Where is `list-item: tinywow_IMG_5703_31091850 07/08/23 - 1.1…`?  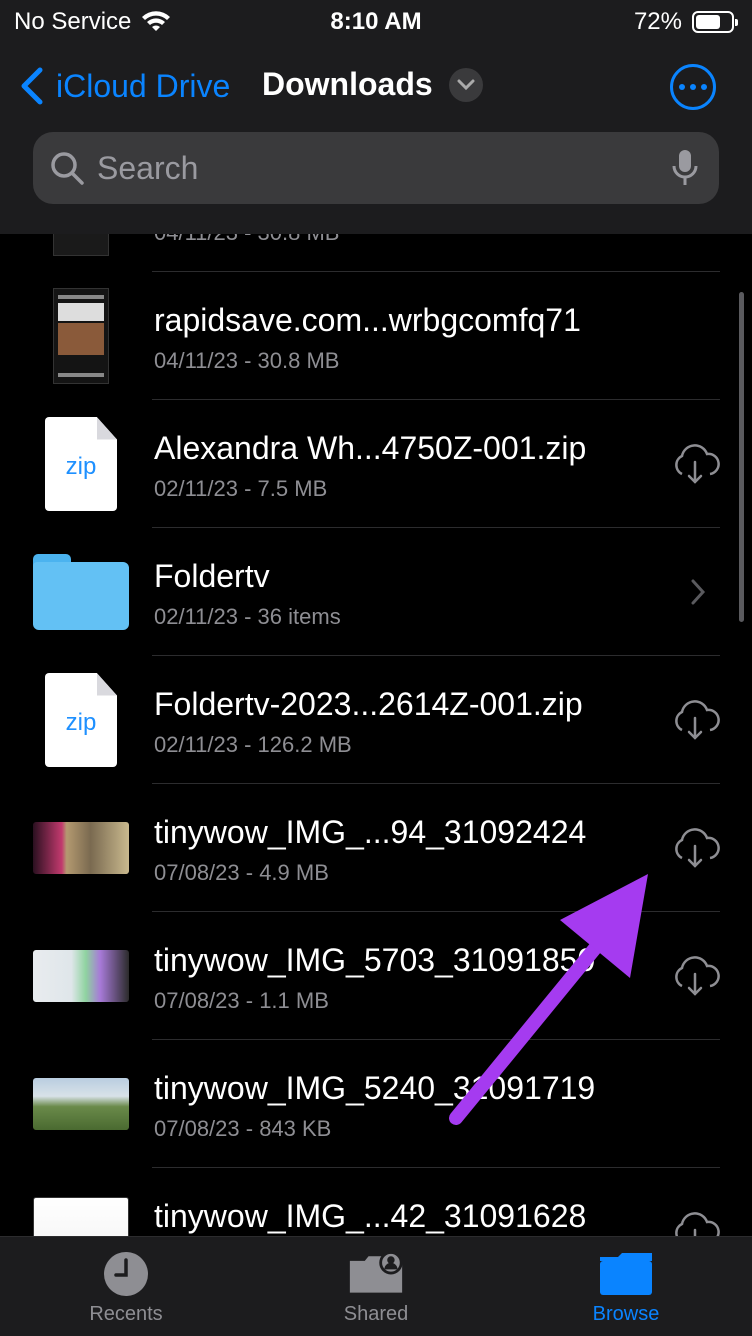
list-item: tinywow_IMG_5703_31091850 07/08/23 - 1.1… is located at coordinates (376, 976).